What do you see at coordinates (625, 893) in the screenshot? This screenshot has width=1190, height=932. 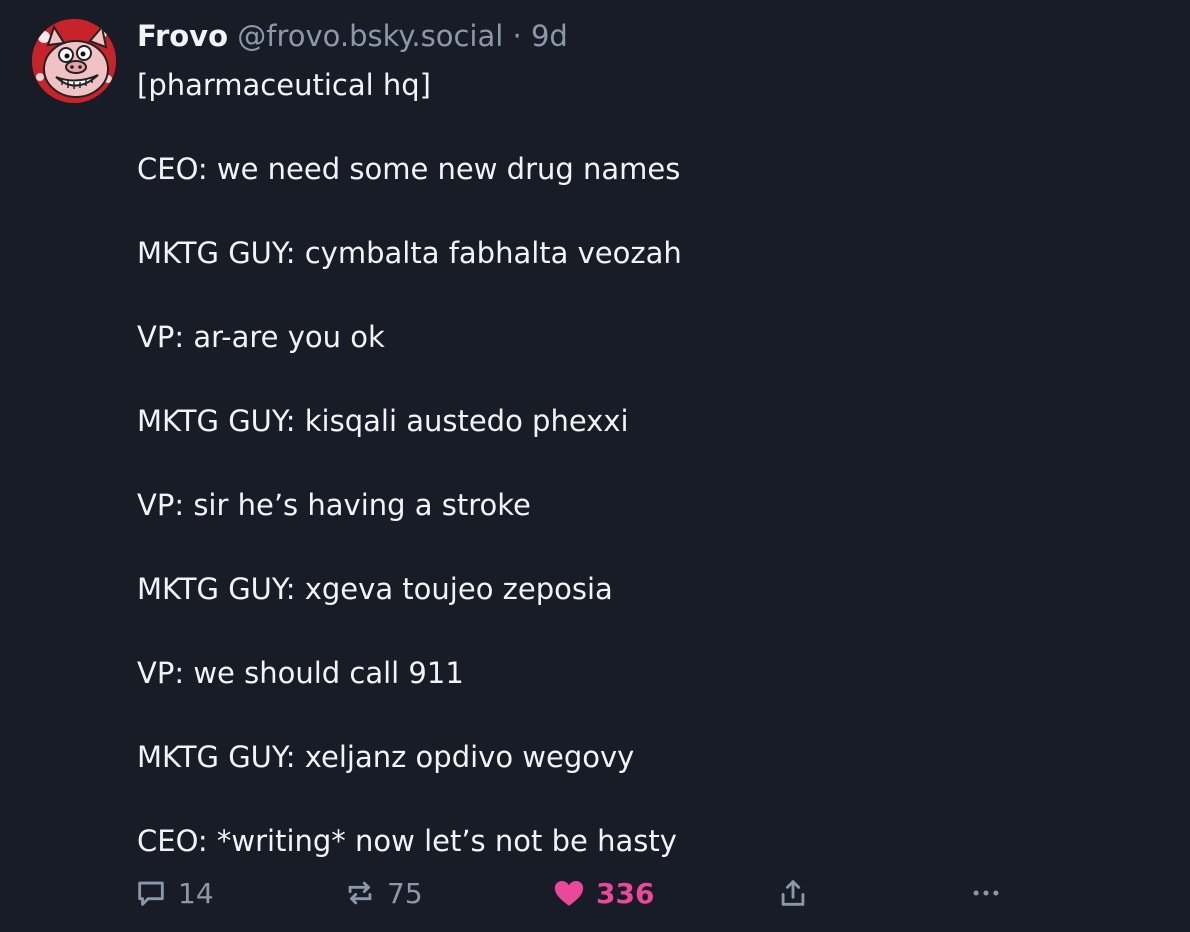 I see `like-count: 336` at bounding box center [625, 893].